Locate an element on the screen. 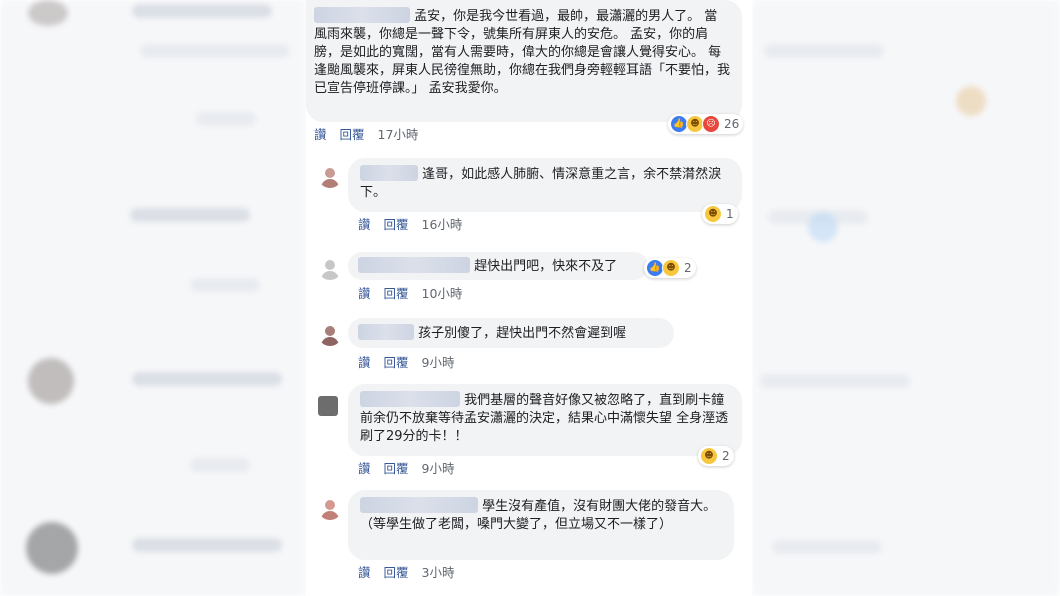 This screenshot has width=1060, height=596. comment-actions: 讚 回覆 10小時 is located at coordinates (410, 292).